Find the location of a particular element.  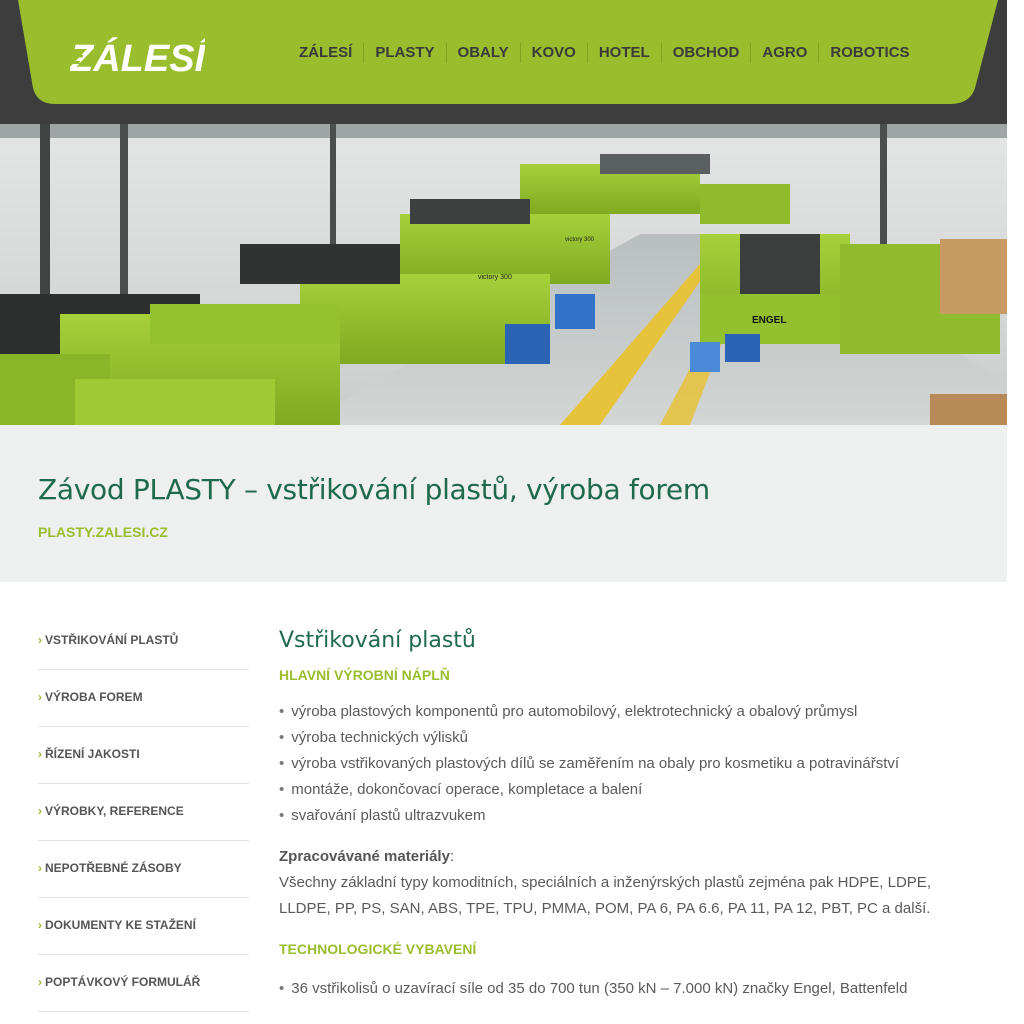

sidebar-item-vyrobky-reference: › VÝROBKY, REFERENCE is located at coordinates (143, 812).